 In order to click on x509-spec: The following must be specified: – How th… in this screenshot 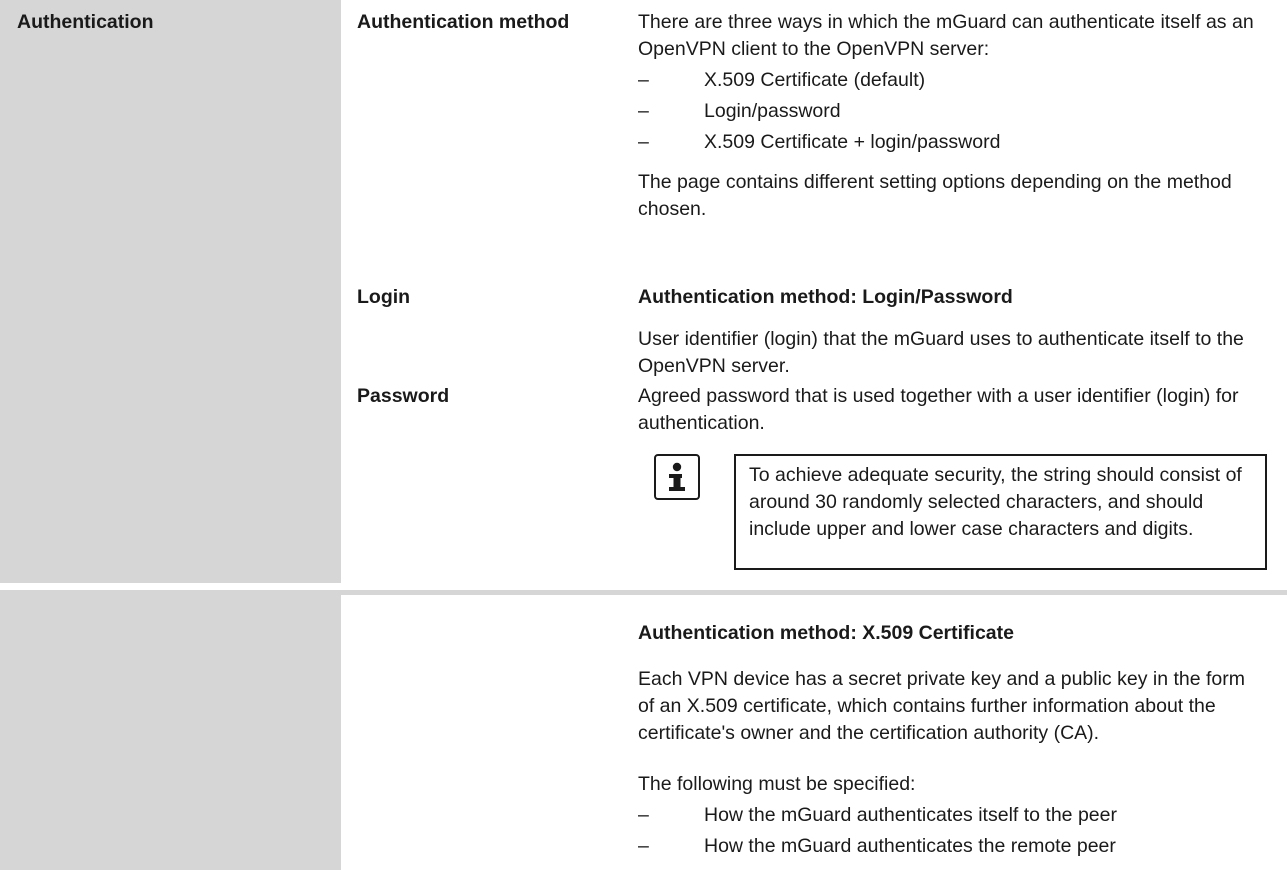, I will do `click(953, 815)`.